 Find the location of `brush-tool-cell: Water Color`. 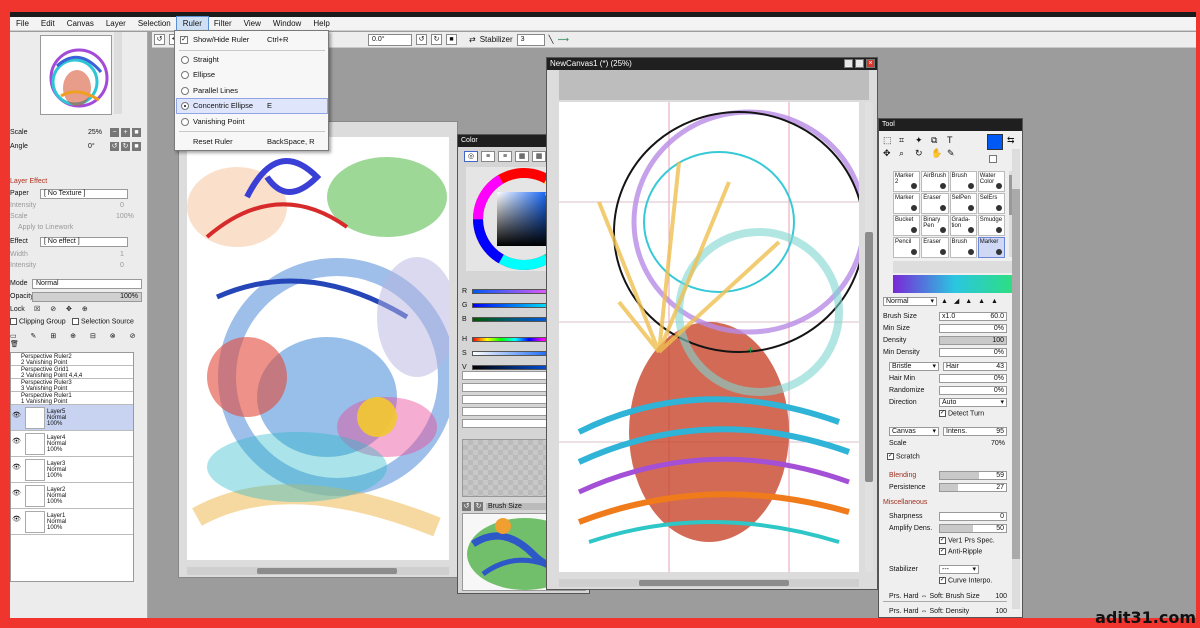

brush-tool-cell: Water Color is located at coordinates (991, 181).